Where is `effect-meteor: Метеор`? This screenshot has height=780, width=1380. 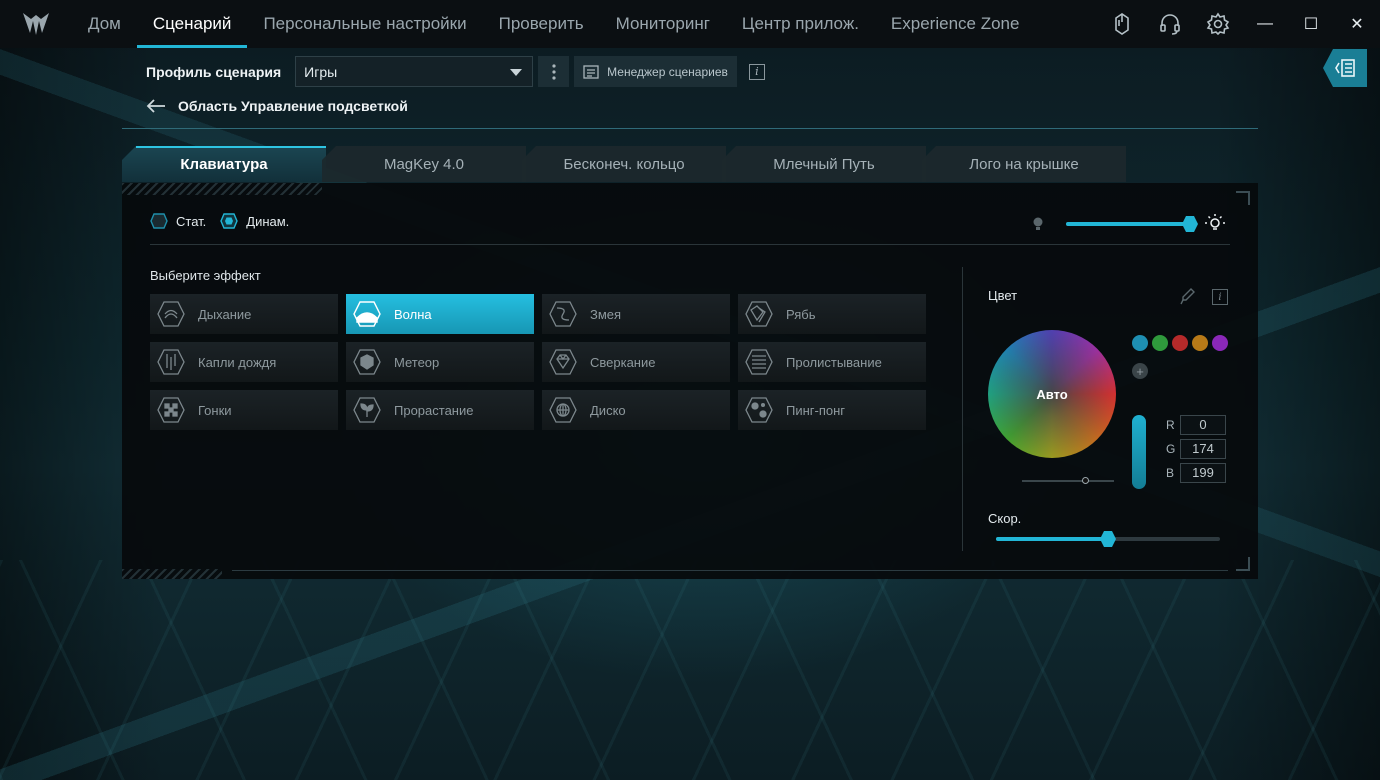 effect-meteor: Метеор is located at coordinates (440, 362).